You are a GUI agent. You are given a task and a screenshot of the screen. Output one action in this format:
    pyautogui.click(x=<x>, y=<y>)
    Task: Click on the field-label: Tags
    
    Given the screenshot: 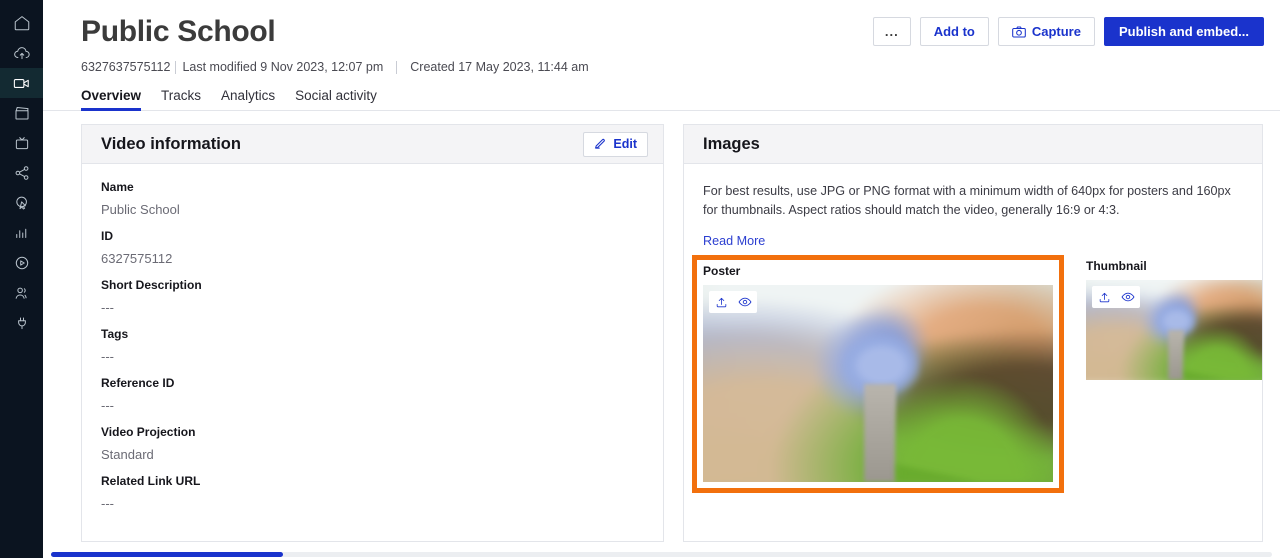 What is the action you would take?
    pyautogui.click(x=115, y=334)
    